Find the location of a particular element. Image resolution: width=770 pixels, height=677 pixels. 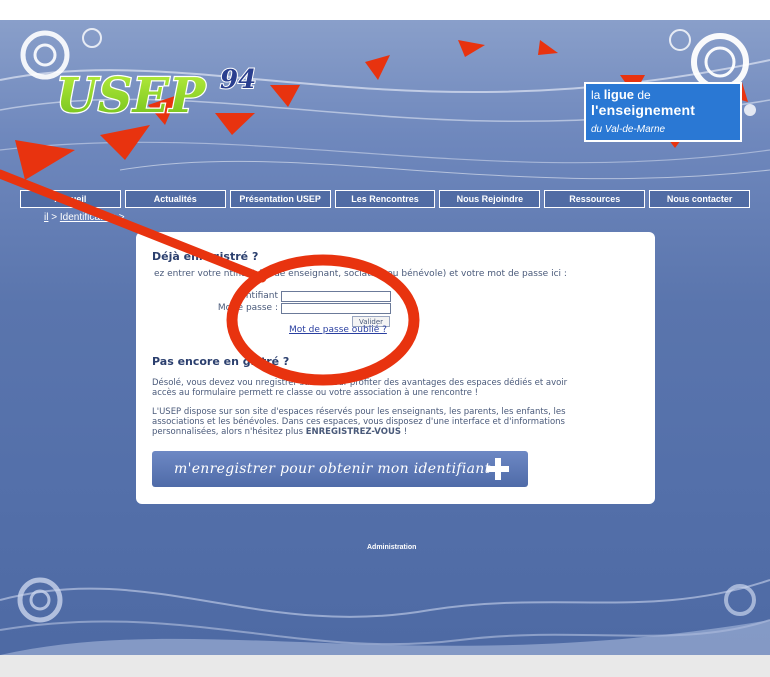

plus-icon is located at coordinates (498, 469).